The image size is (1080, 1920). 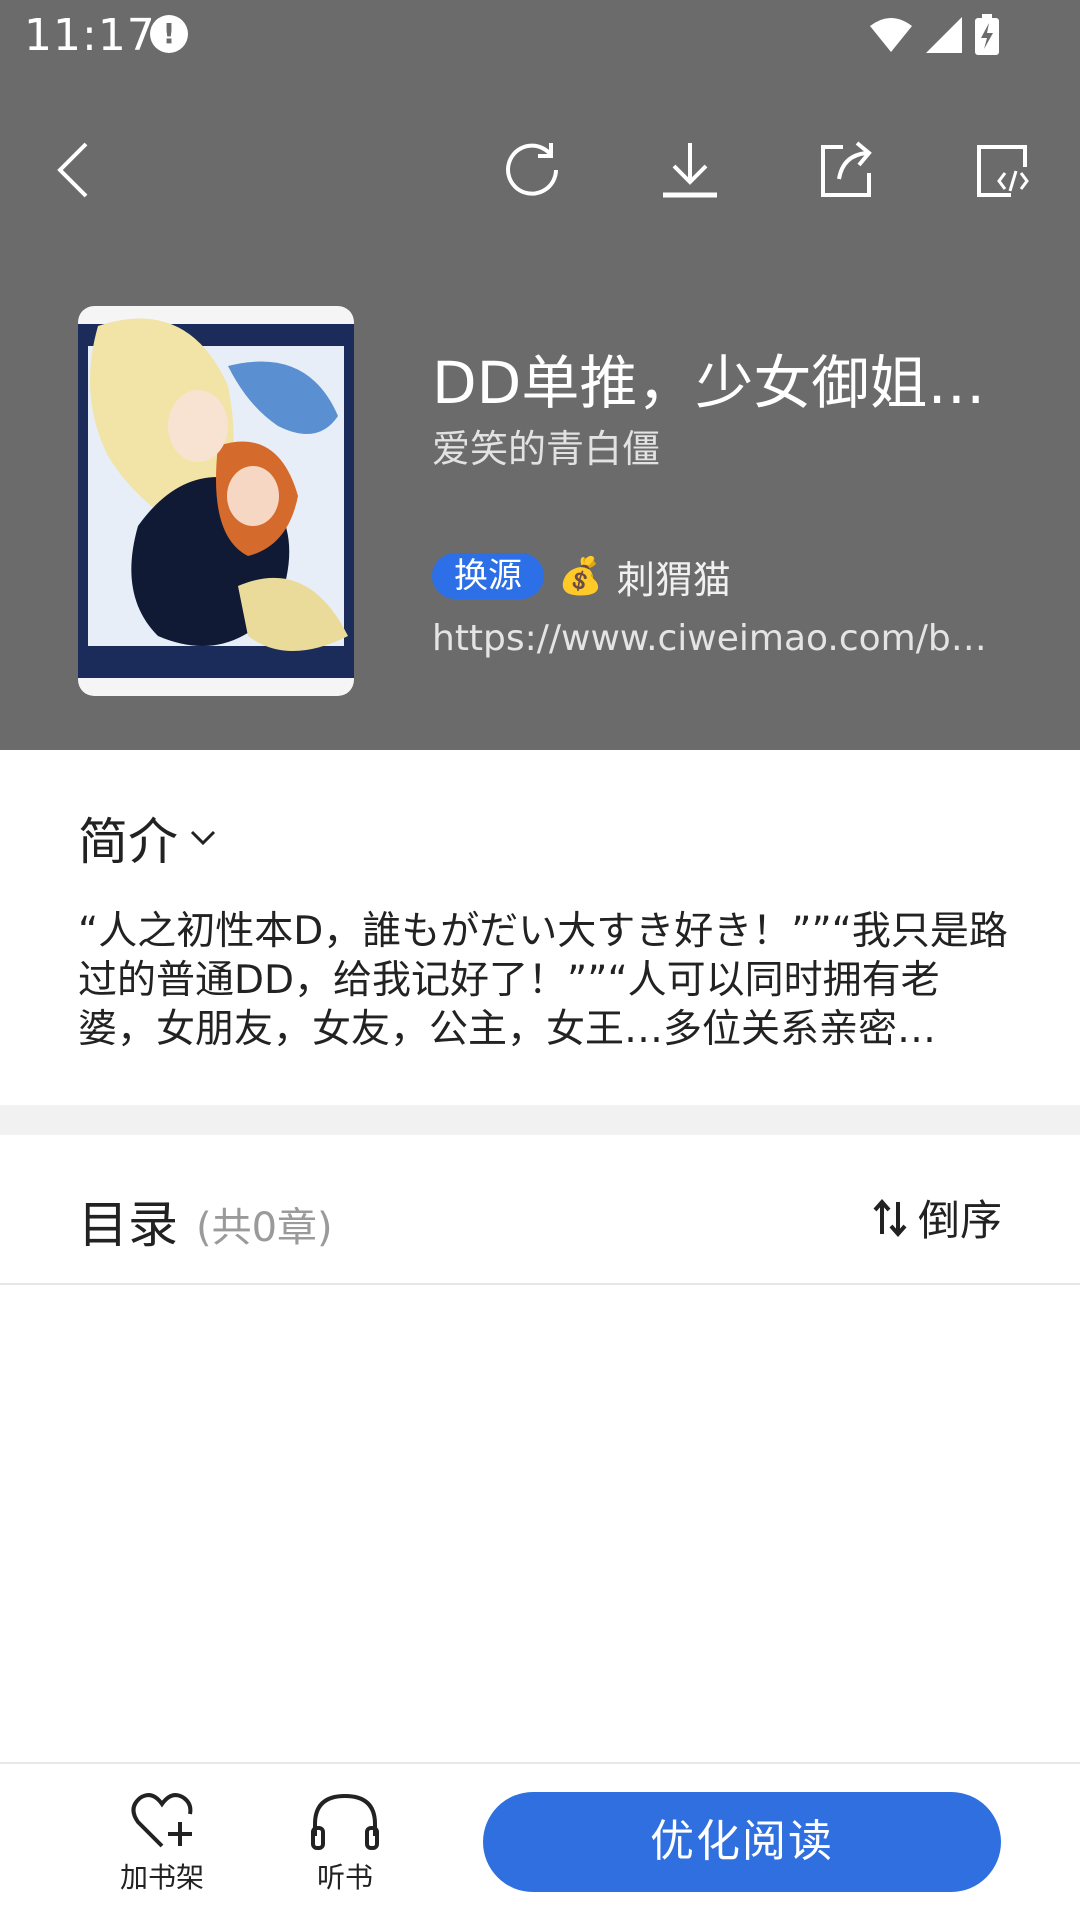 What do you see at coordinates (959, 1220) in the screenshot?
I see `reverse-order-label: 倒序` at bounding box center [959, 1220].